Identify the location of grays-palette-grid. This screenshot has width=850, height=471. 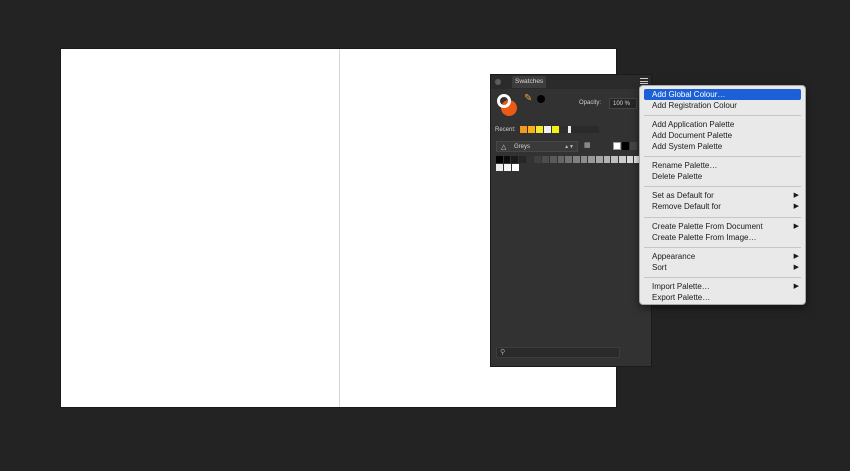
(569, 164).